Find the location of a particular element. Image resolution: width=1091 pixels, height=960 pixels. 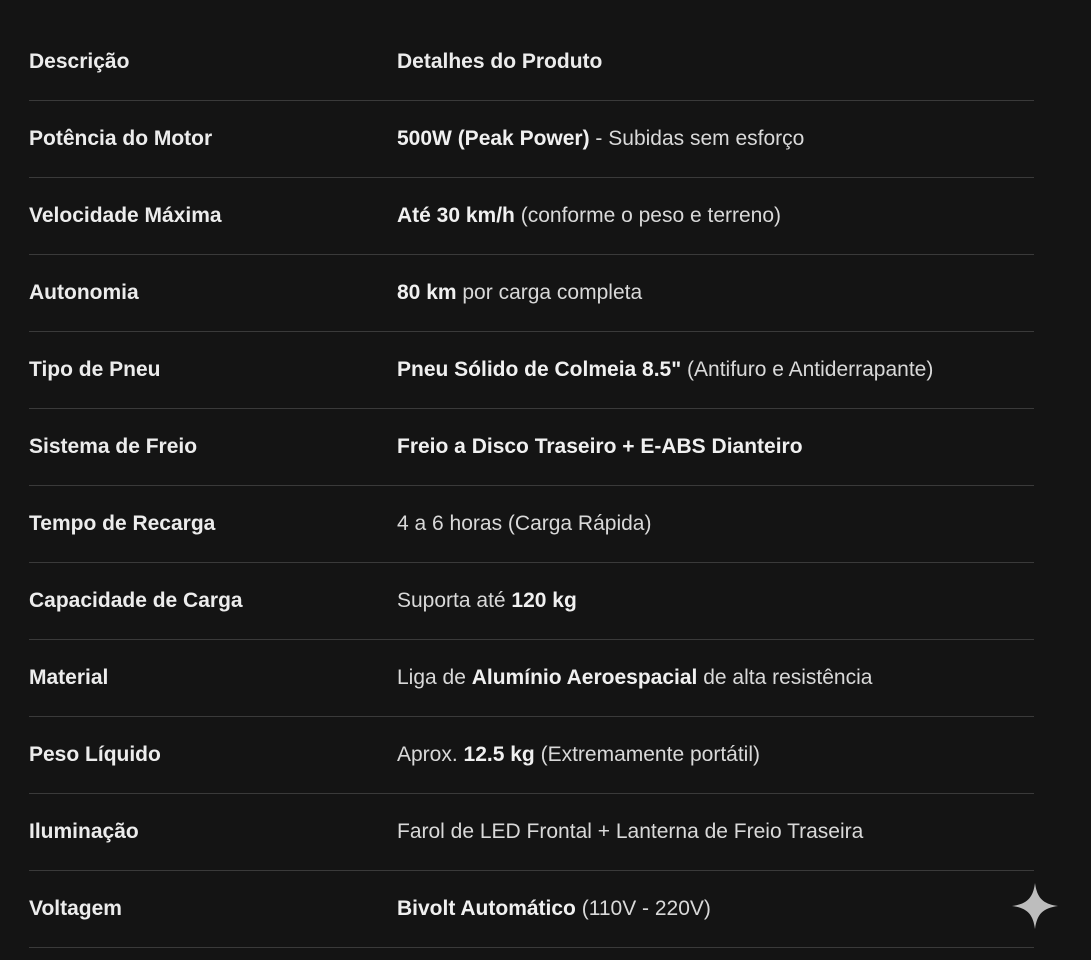

value-text: Aprox. is located at coordinates (430, 754).